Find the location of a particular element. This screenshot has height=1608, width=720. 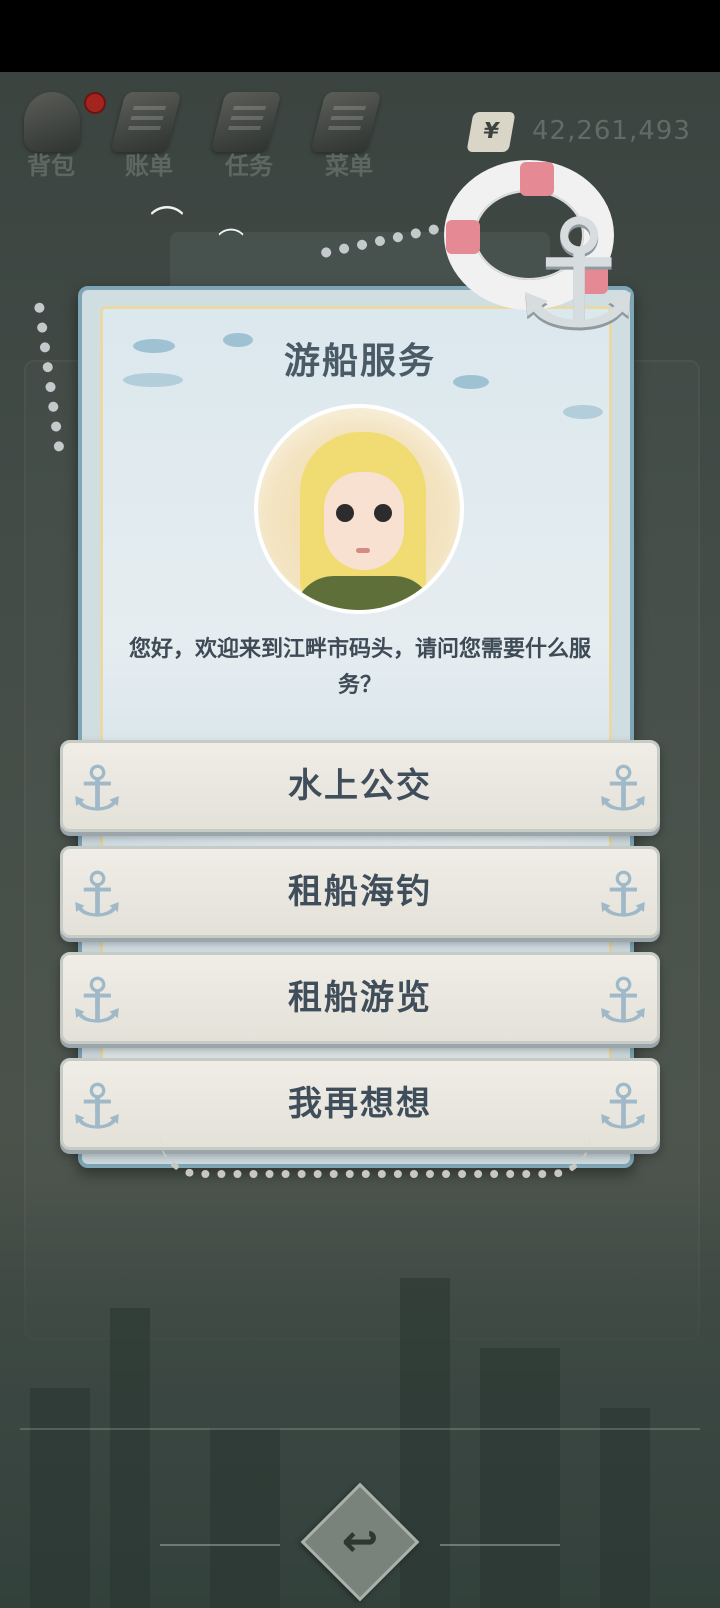

status-bar is located at coordinates (360, 36).